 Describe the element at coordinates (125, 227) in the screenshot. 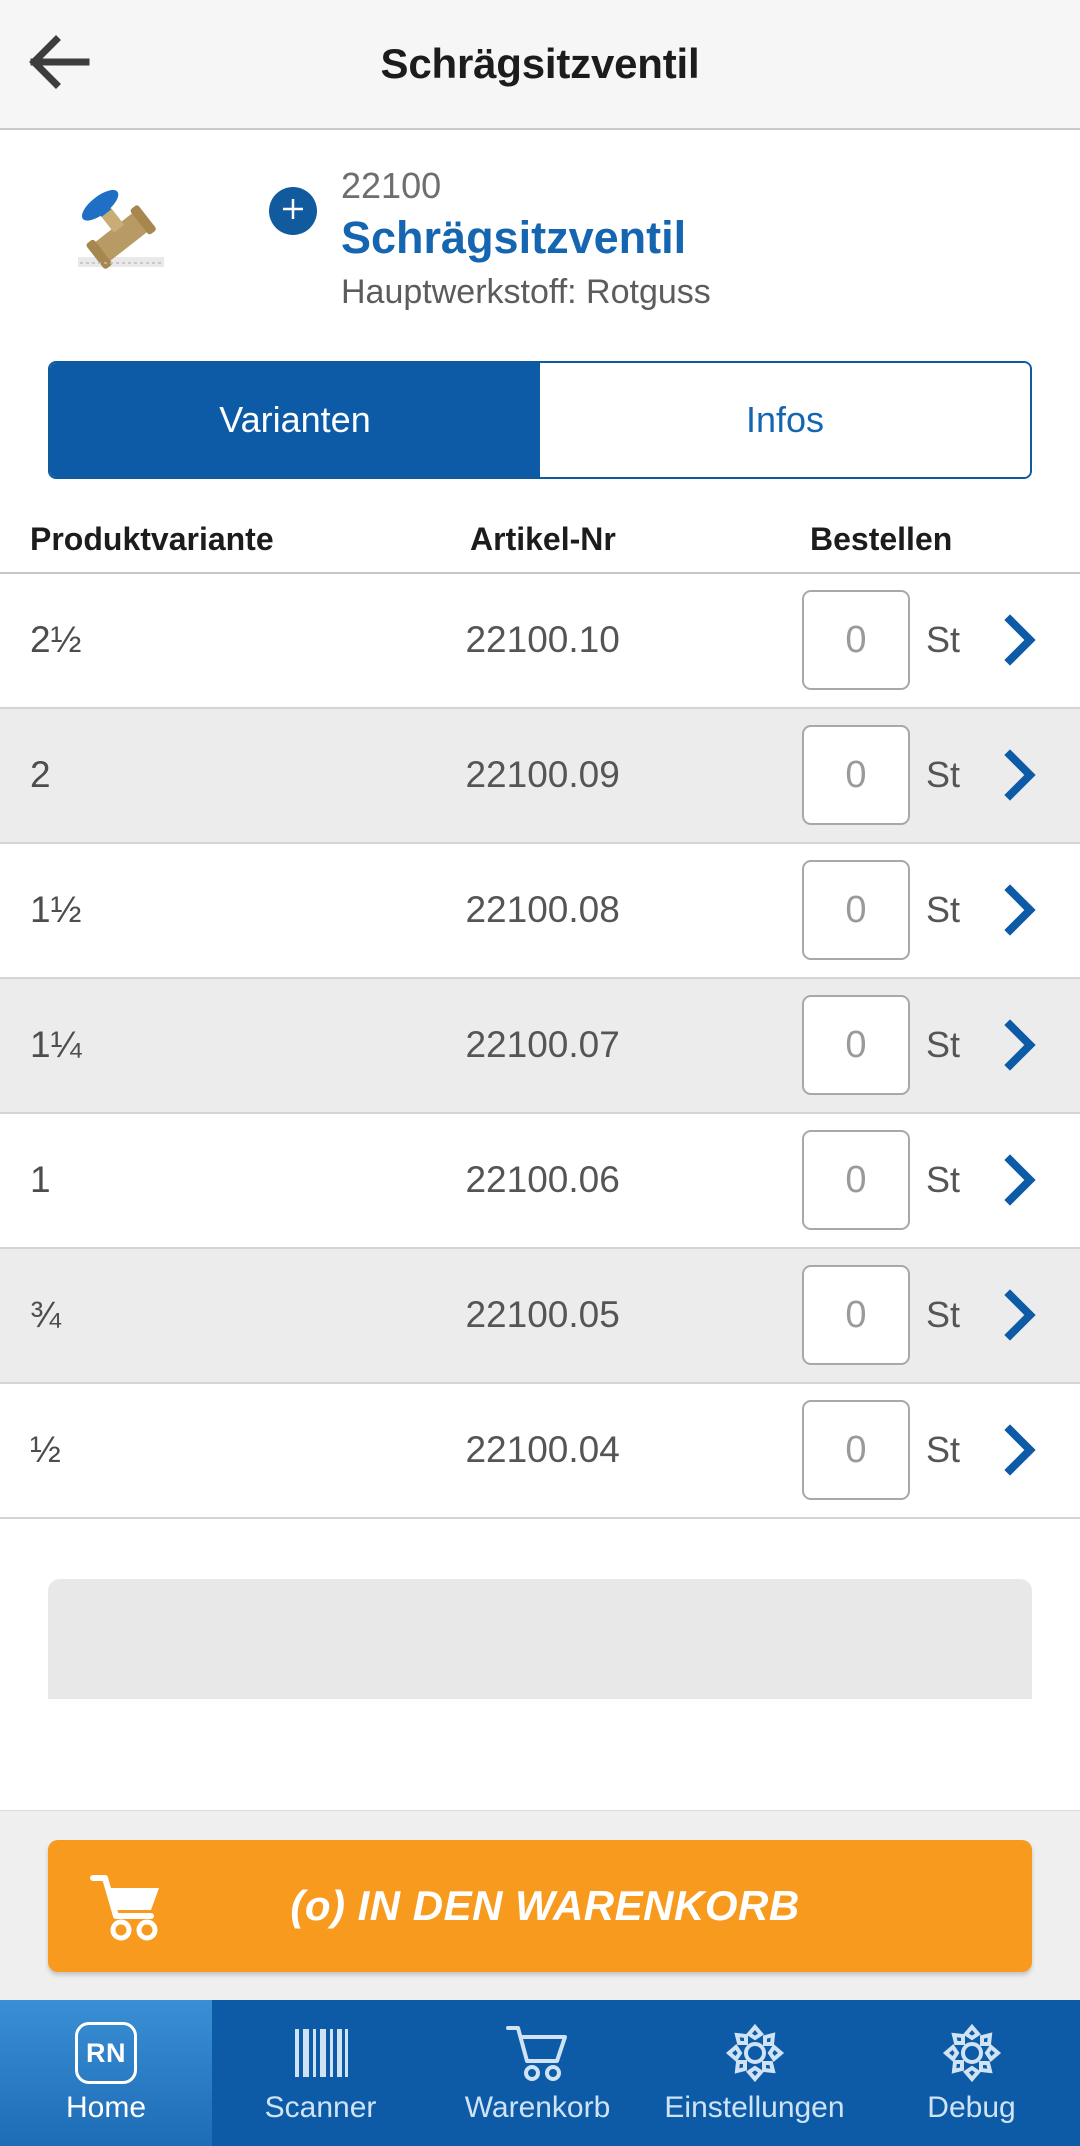

I see `product-image` at that location.